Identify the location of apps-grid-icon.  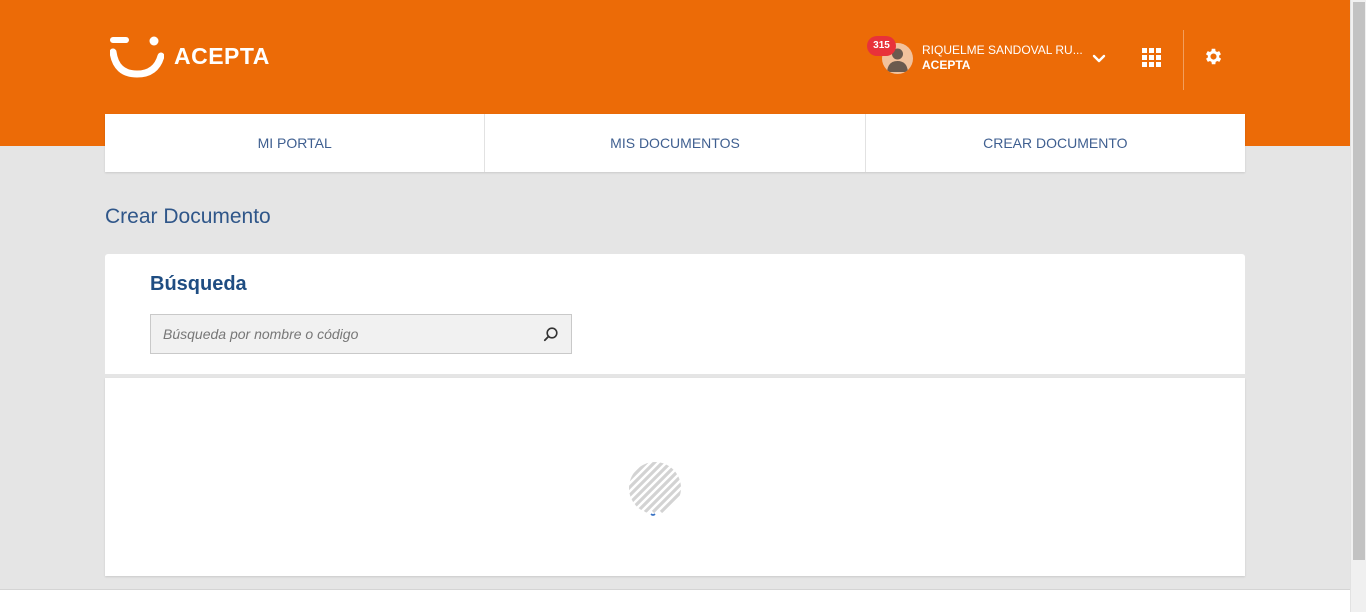
(1151, 57).